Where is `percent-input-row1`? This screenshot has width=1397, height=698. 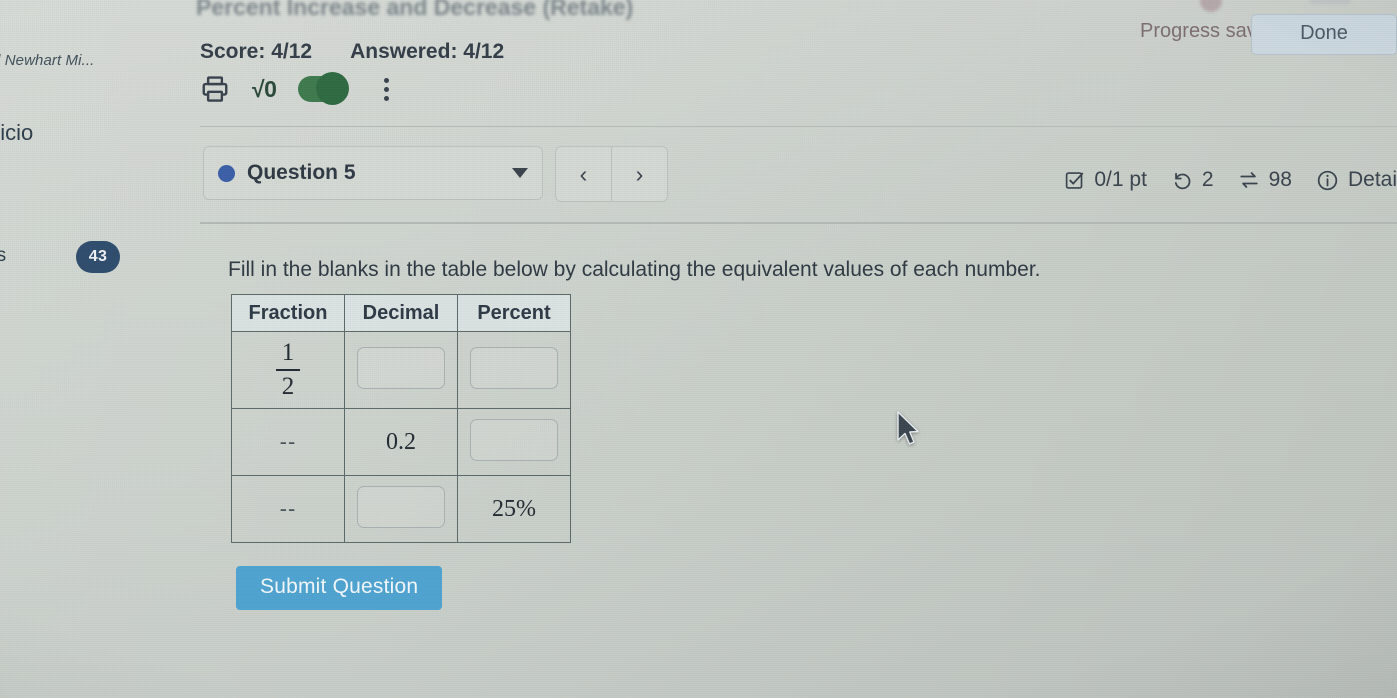 percent-input-row1 is located at coordinates (514, 367).